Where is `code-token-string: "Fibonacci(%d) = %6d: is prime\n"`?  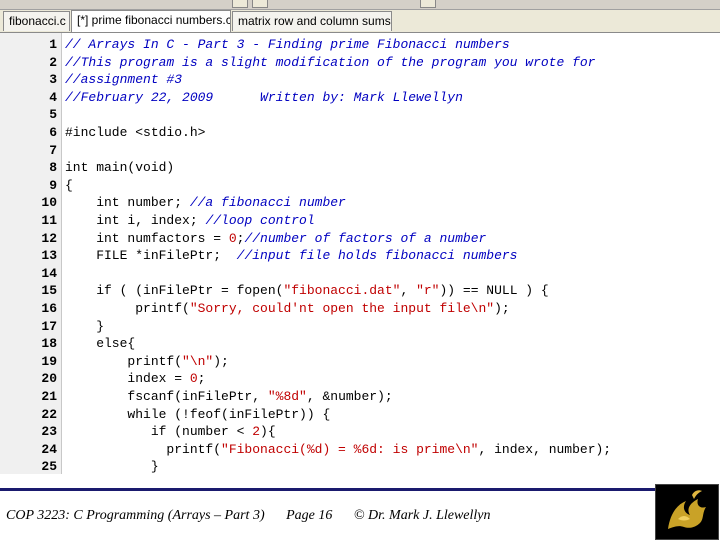 code-token-string: "Fibonacci(%d) = %6d: is prime\n" is located at coordinates (350, 449).